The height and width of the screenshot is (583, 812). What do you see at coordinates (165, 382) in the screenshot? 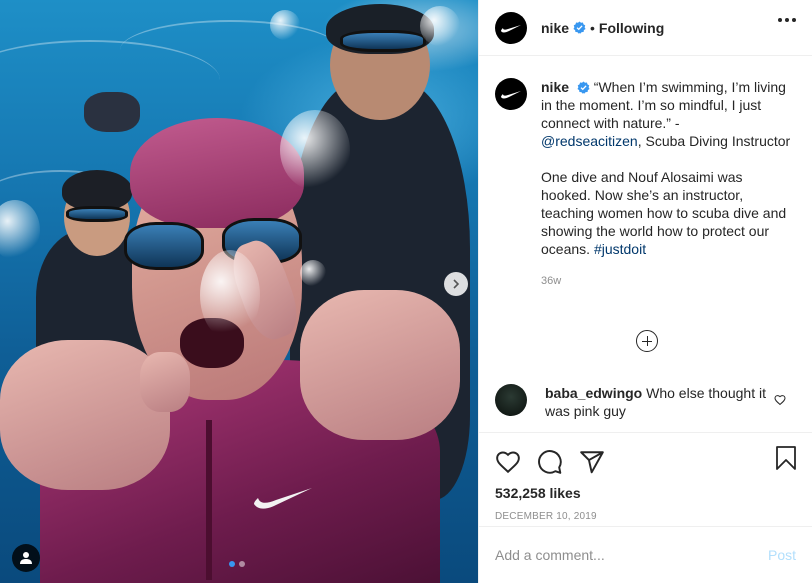
I see `left-thumb` at bounding box center [165, 382].